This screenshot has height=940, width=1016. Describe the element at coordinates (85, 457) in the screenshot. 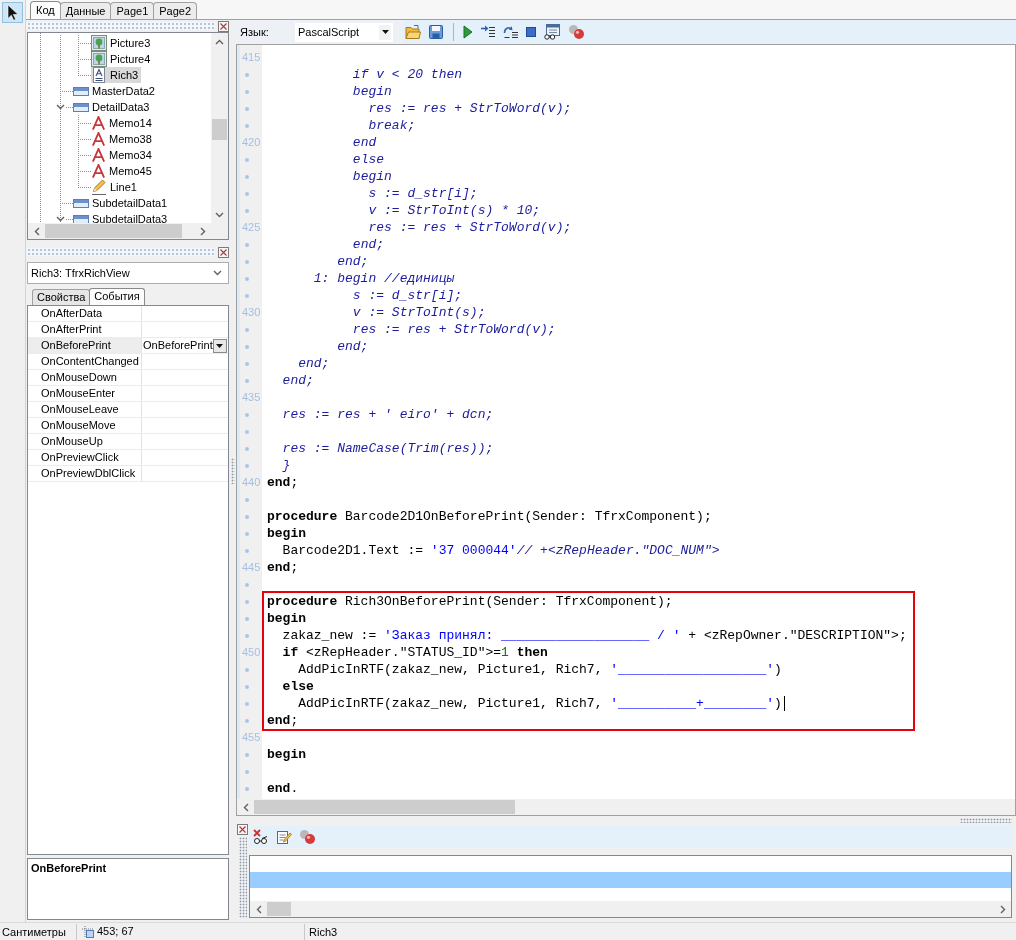

I see `property-name: OnPreviewClick` at that location.